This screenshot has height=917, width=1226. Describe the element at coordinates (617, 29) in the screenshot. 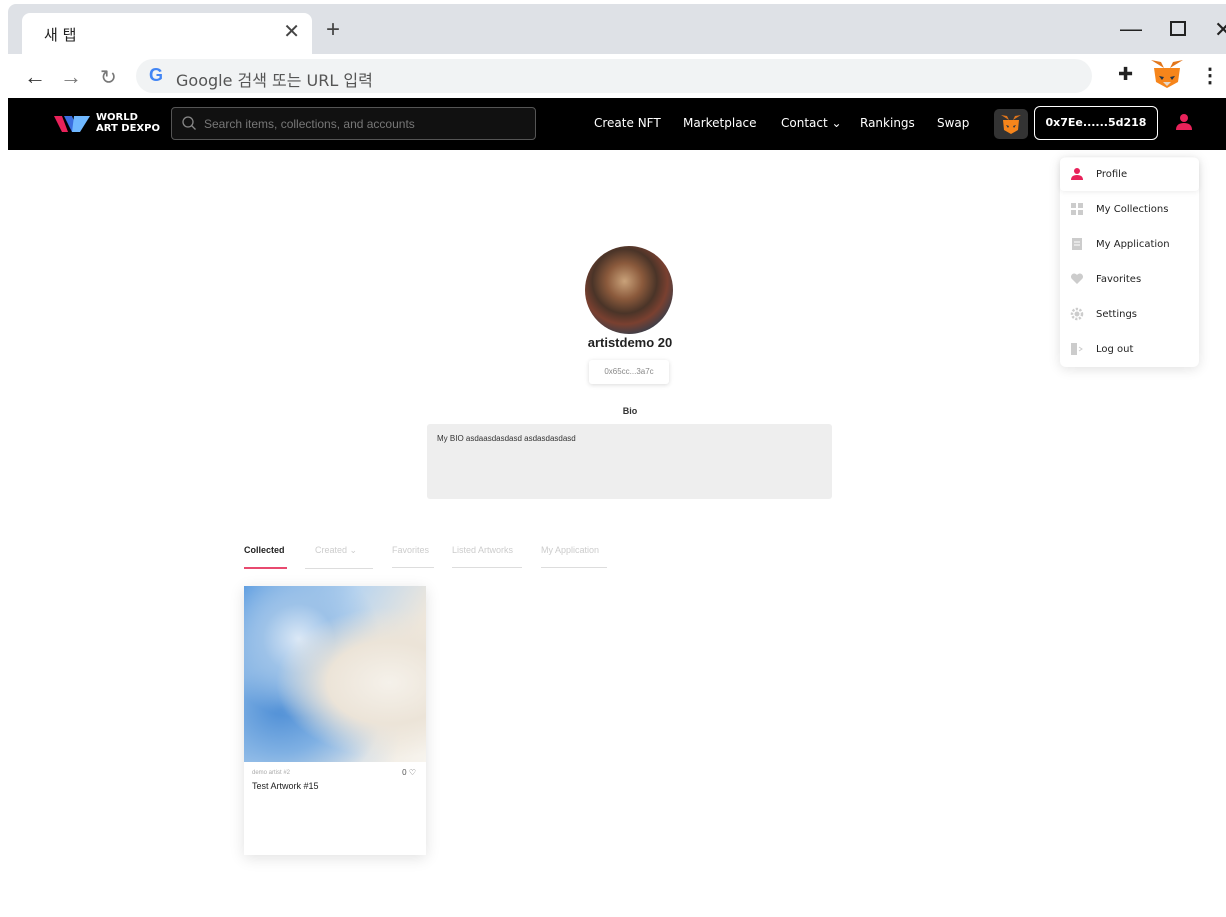

I see `browser-tab-bar: 새 탭 ✕ + — ✕` at that location.